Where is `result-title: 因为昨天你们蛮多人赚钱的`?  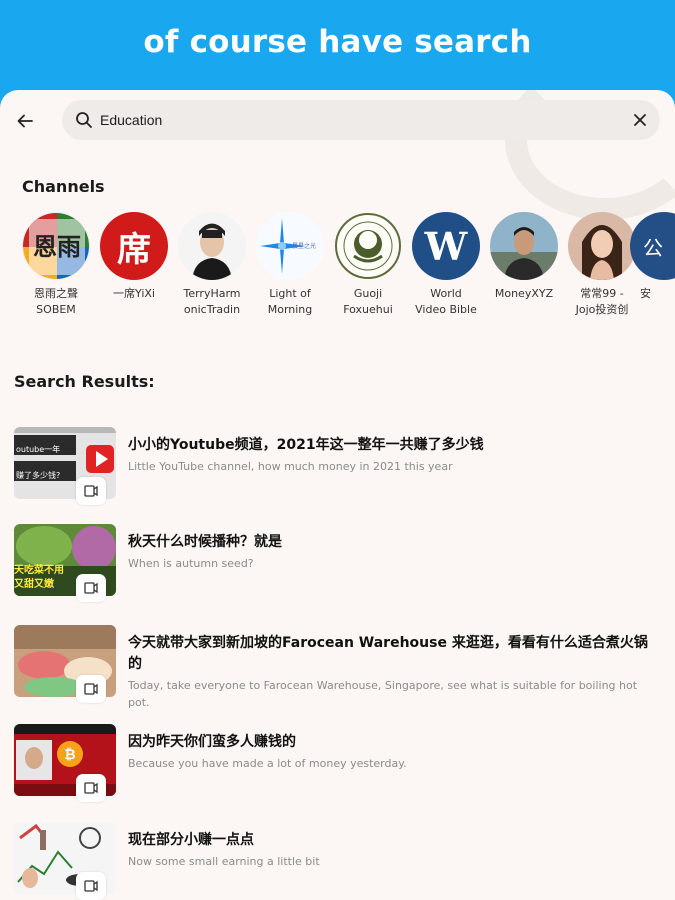
result-title: 因为昨天你们蛮多人赚钱的 is located at coordinates (212, 742).